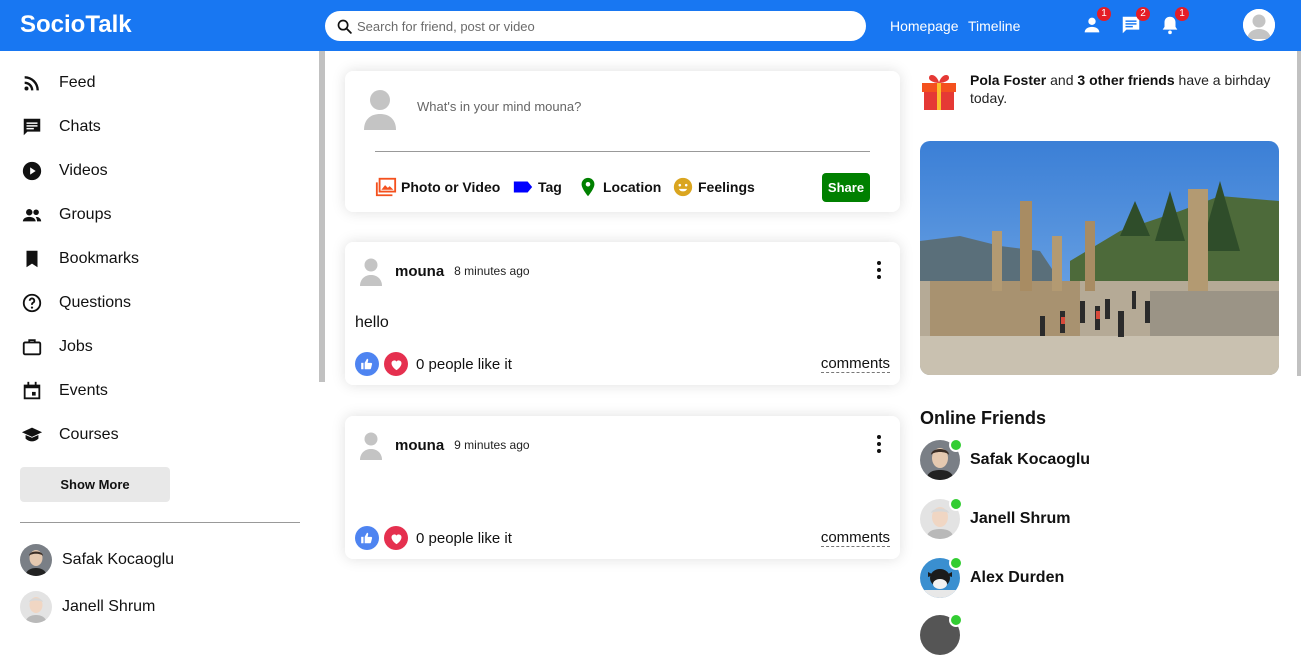 This screenshot has width=1301, height=655. Describe the element at coordinates (1143, 14) in the screenshot. I see `messages-badge: 2` at that location.